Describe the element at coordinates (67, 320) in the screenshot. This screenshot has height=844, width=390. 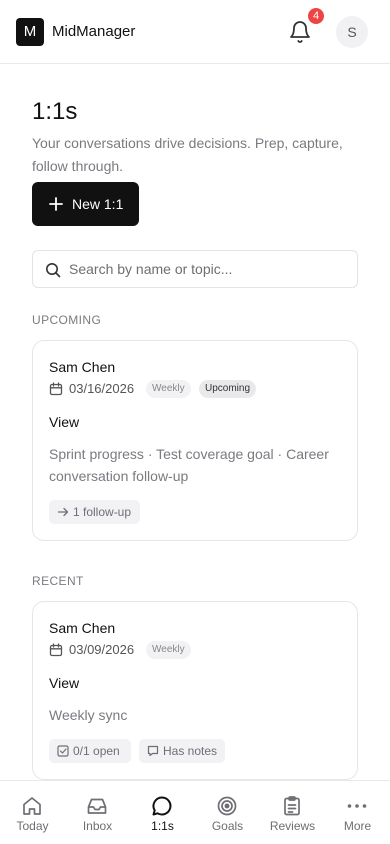
I see `upcoming-section-label: UPCOMING` at that location.